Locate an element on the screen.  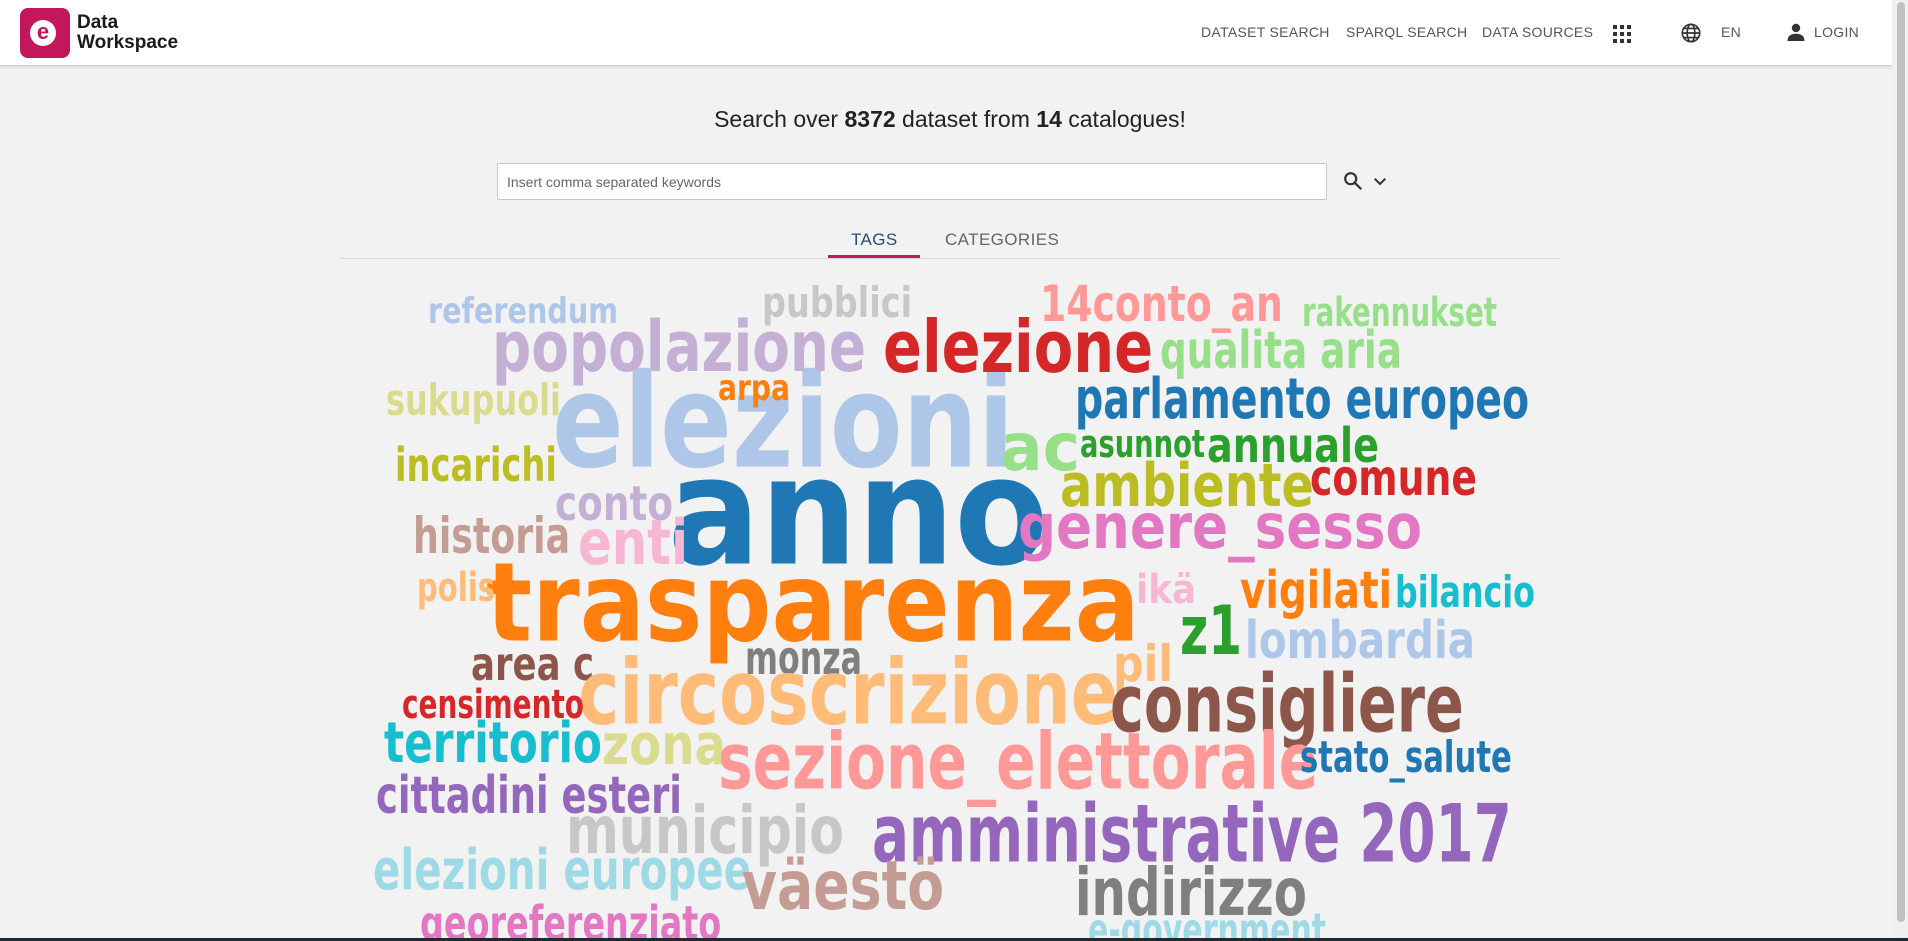
tag-word-väestö: väestö is located at coordinates (843, 887).